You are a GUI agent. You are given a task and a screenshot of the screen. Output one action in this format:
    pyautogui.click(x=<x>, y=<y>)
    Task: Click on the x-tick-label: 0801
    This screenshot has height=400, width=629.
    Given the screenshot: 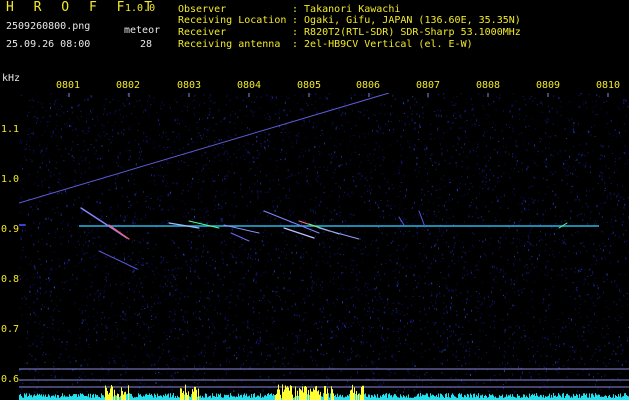 What is the action you would take?
    pyautogui.click(x=68, y=85)
    